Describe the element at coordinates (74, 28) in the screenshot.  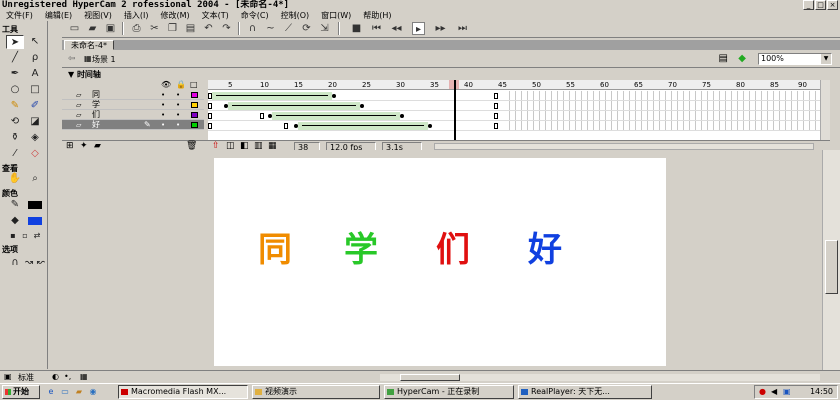
I see `new-file-icon: ▭` at that location.